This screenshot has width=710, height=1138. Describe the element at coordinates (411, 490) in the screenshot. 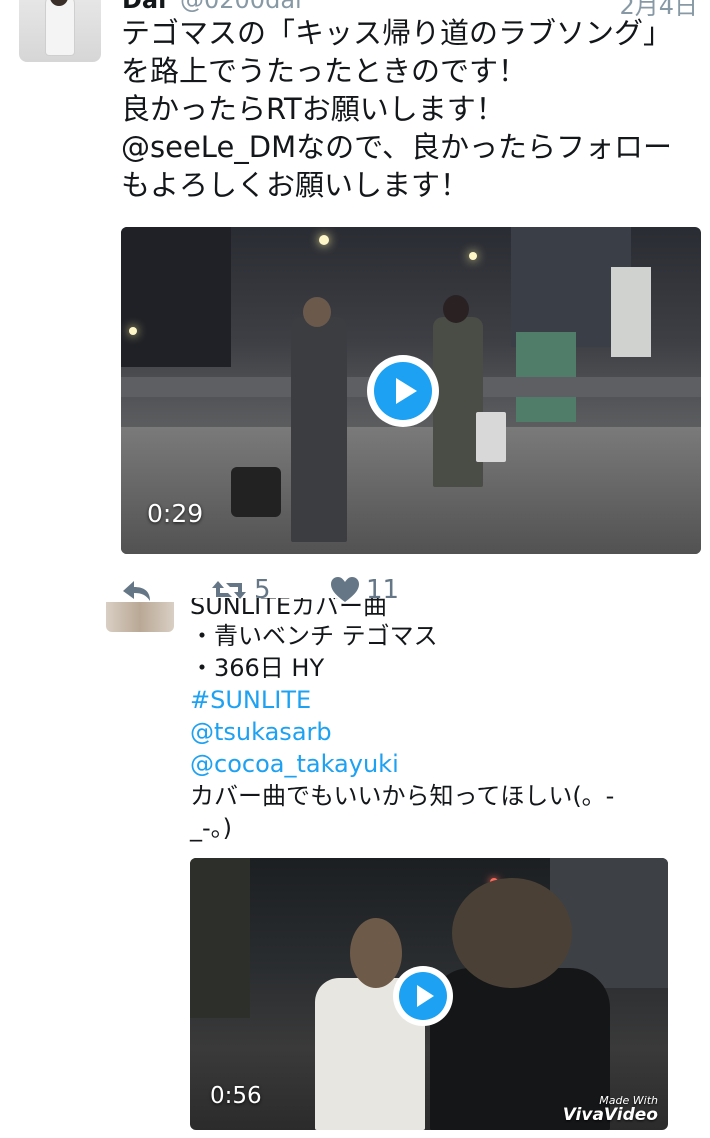

I see `scene-pavement` at that location.